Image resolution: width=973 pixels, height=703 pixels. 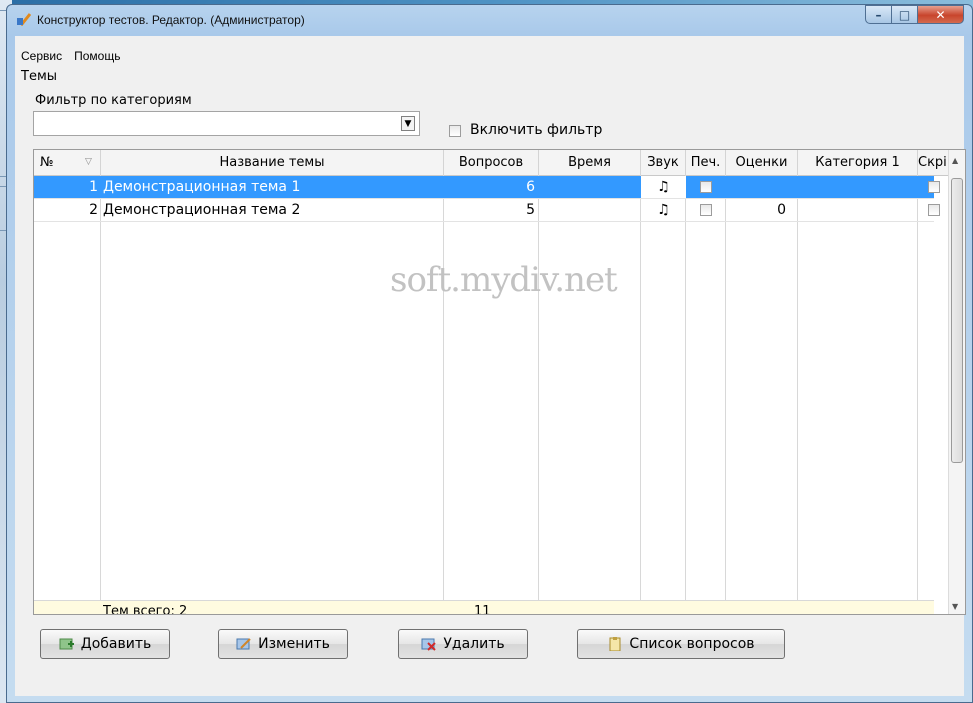 What do you see at coordinates (145, 609) in the screenshot?
I see `footer-total-label: Тем всего: 2` at bounding box center [145, 609].